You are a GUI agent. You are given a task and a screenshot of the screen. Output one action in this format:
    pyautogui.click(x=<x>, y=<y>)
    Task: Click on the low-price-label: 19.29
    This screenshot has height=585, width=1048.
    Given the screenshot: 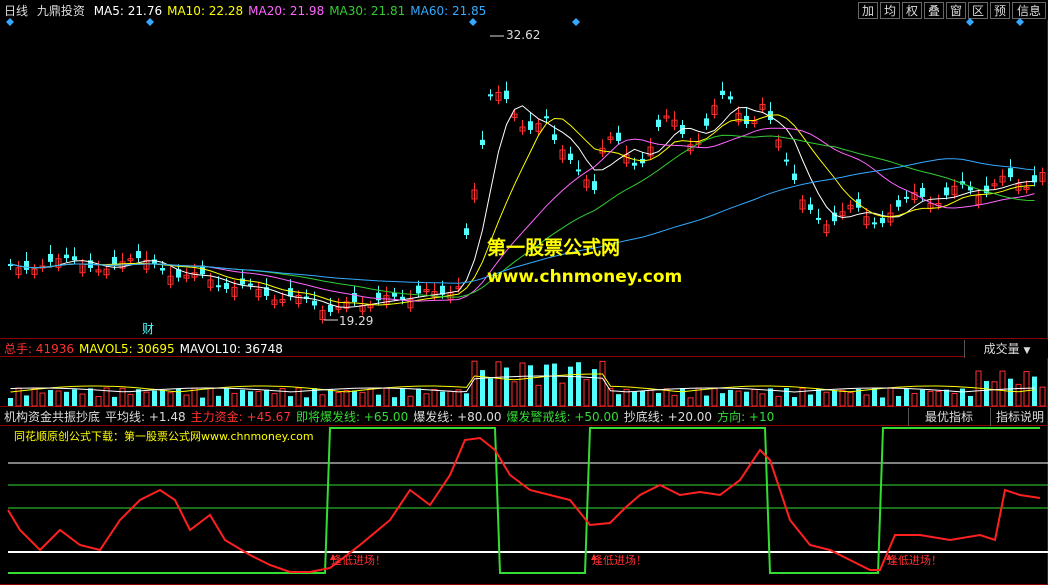 What is the action you would take?
    pyautogui.click(x=356, y=321)
    